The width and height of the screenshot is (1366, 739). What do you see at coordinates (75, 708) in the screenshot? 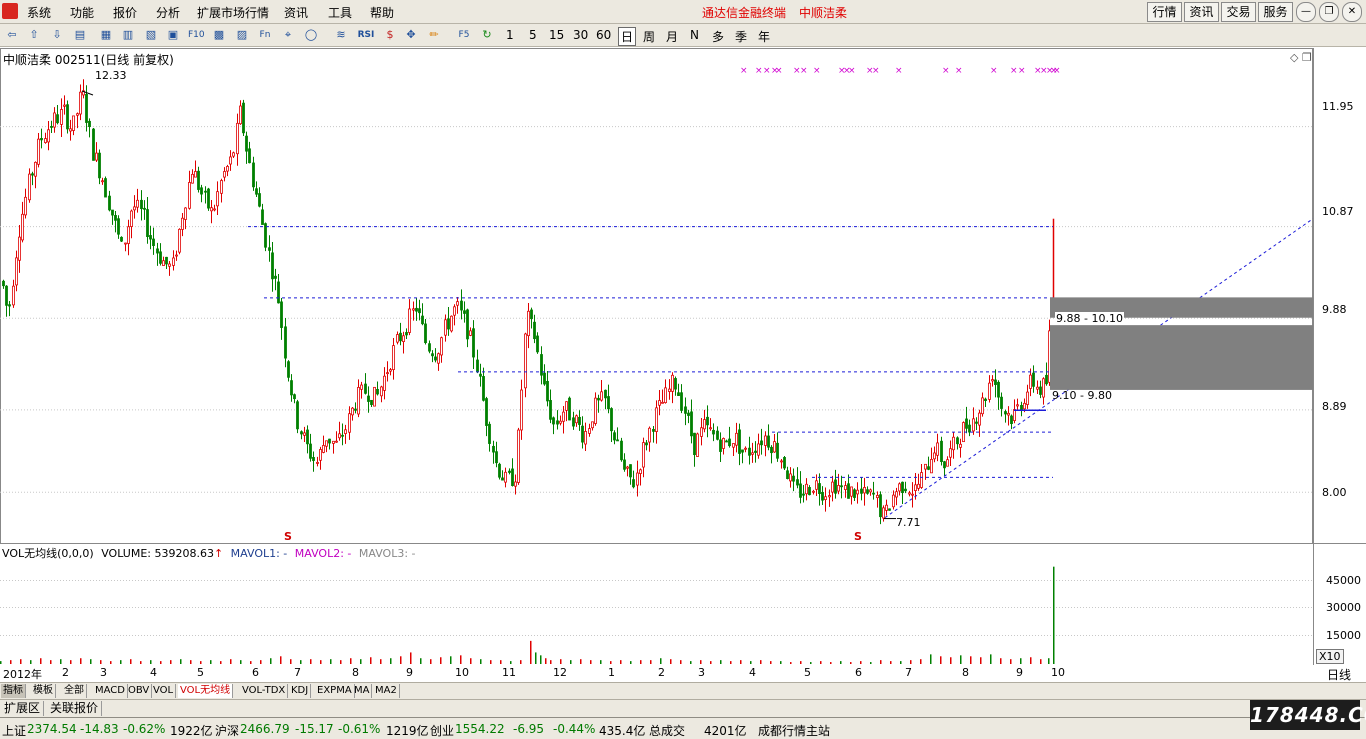
I see `tab-related-quotes: 关联报价` at bounding box center [75, 708].